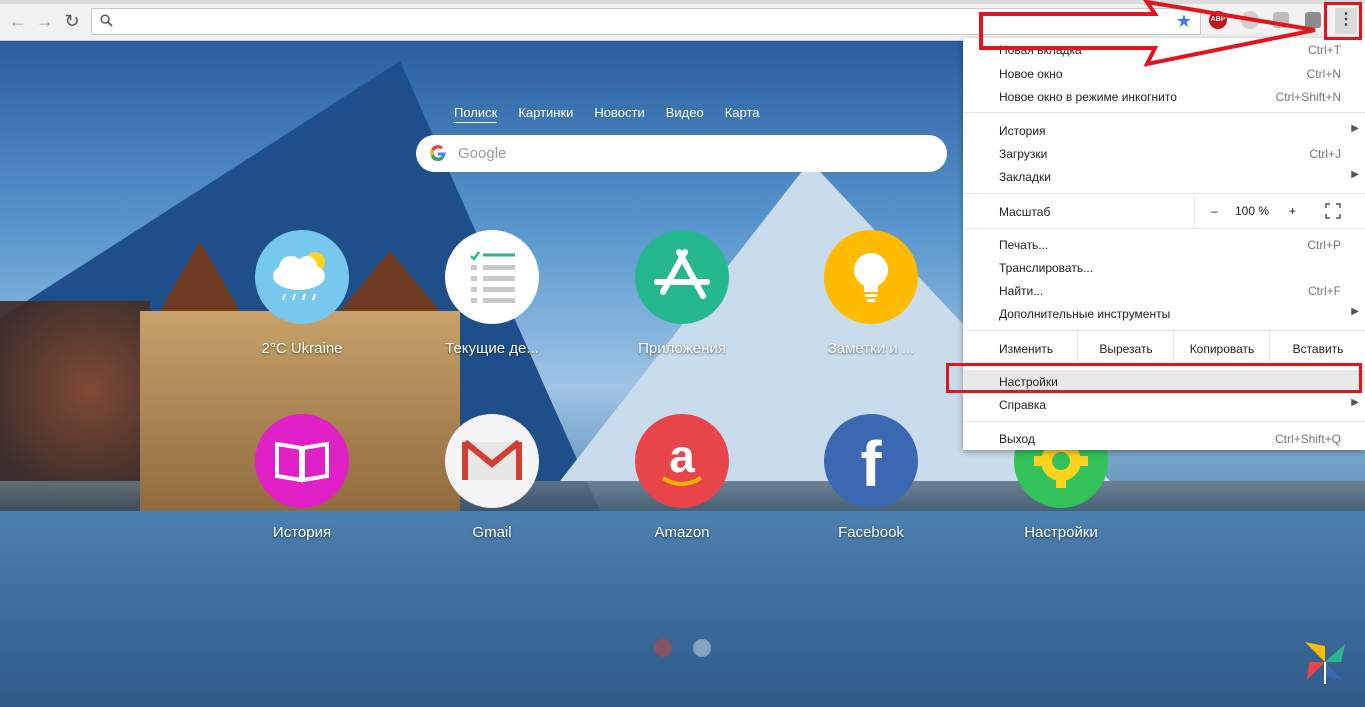 The image size is (1365, 707). I want to click on amazon-icon: a, so click(682, 461).